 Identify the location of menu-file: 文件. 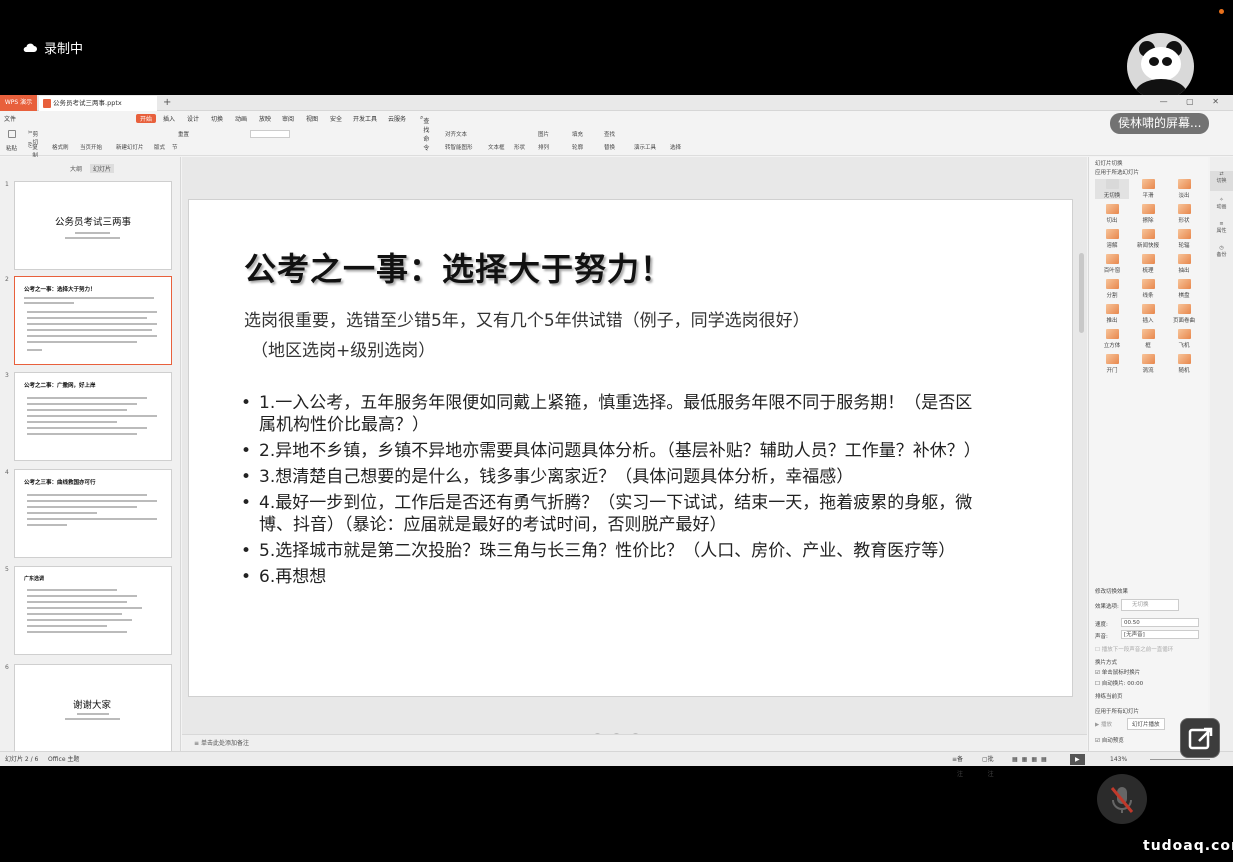
(10, 118).